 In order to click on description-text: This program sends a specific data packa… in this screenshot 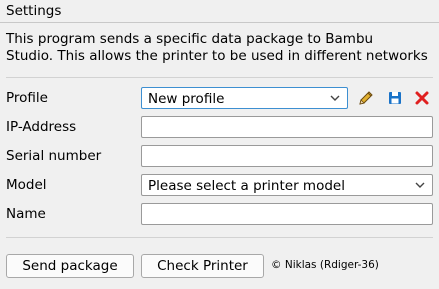, I will do `click(222, 48)`.